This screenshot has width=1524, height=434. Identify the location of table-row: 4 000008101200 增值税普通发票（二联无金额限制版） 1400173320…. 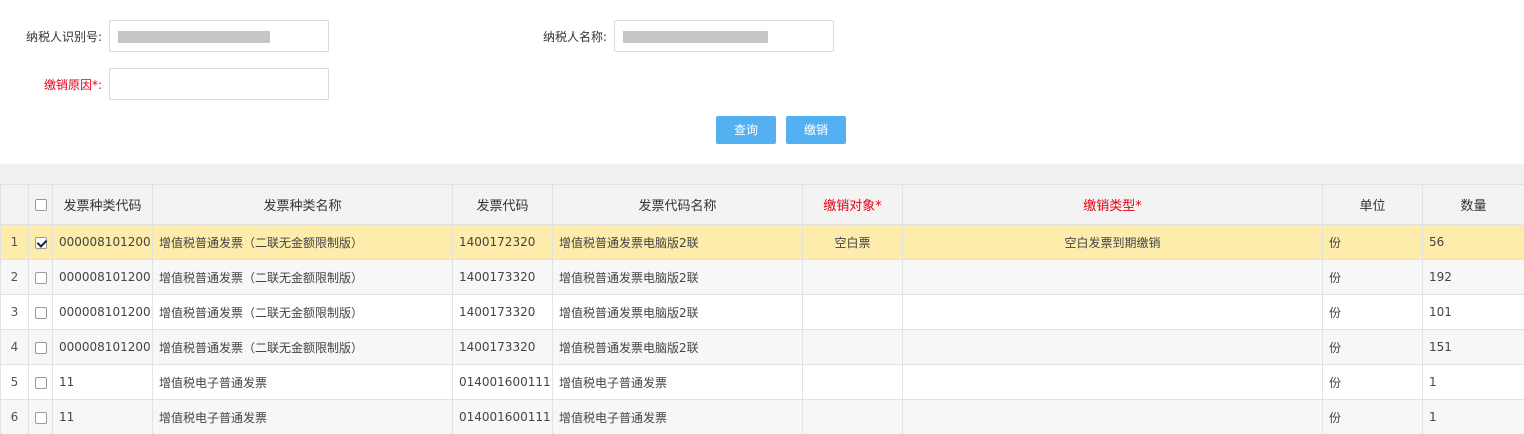
(762, 347).